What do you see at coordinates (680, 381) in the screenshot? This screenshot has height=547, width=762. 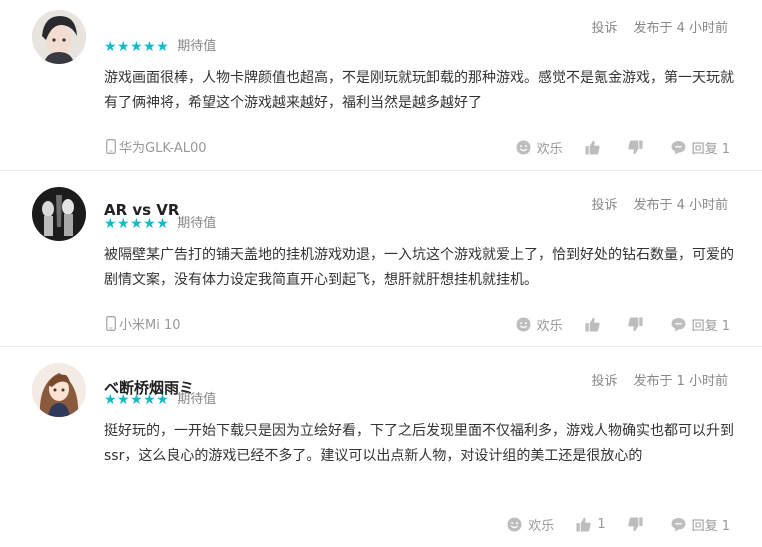 I see `post-time: 发布于 1 小时前` at bounding box center [680, 381].